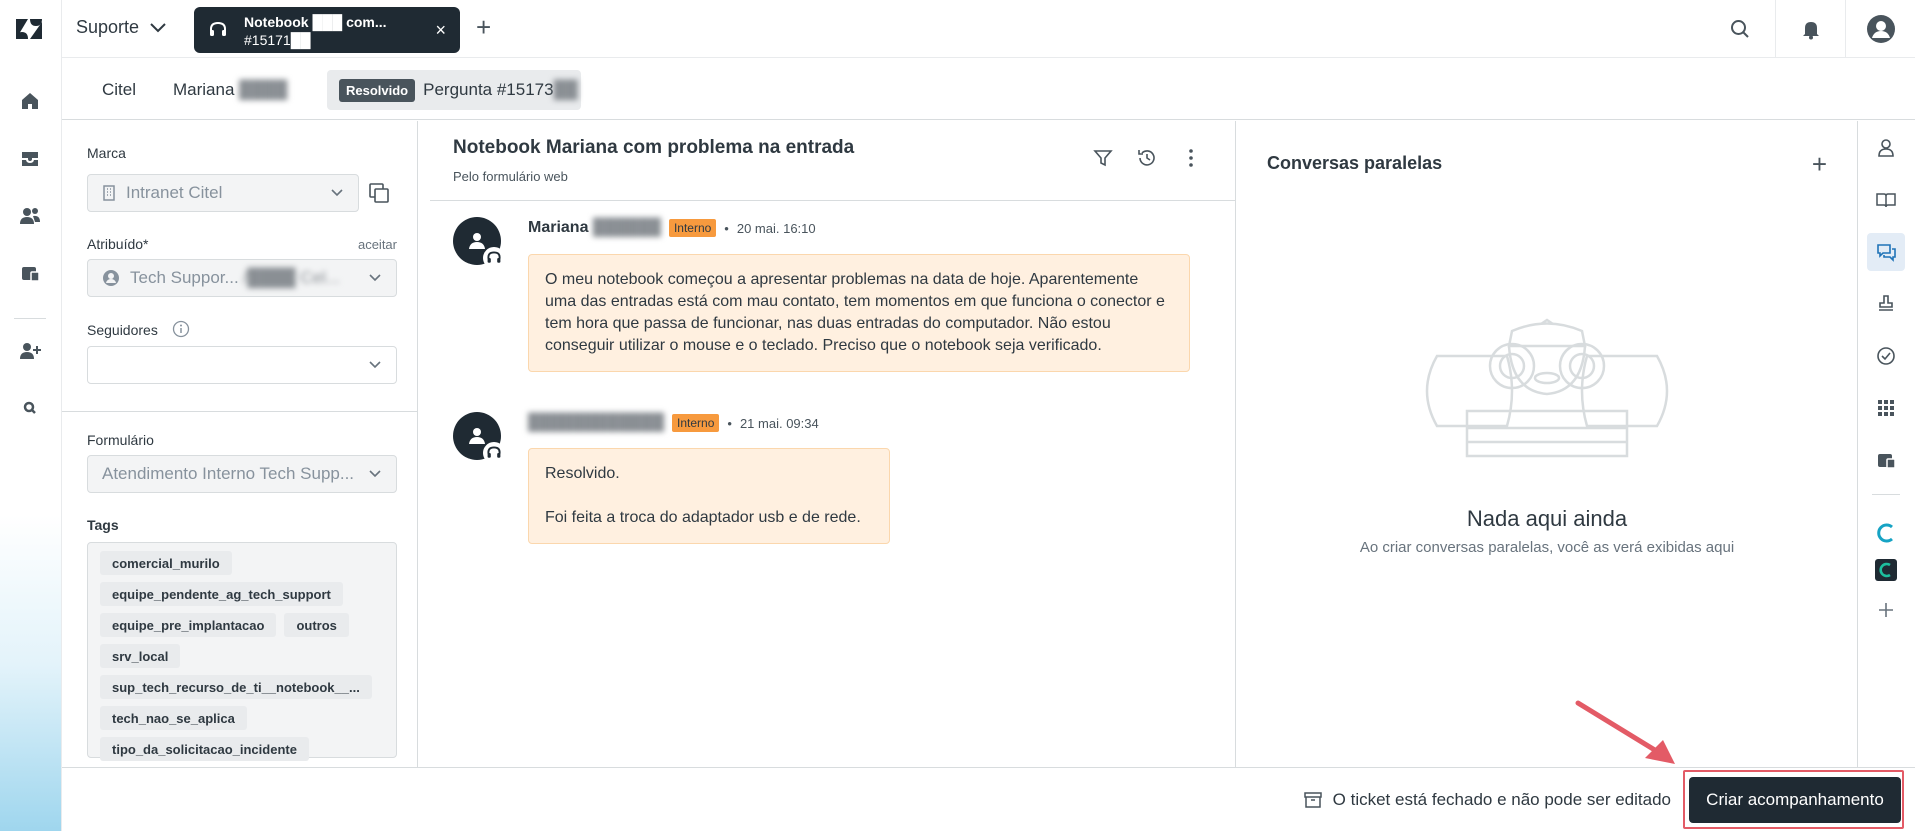 Image resolution: width=1915 pixels, height=831 pixels. I want to click on product-switcher: Suporte, so click(121, 27).